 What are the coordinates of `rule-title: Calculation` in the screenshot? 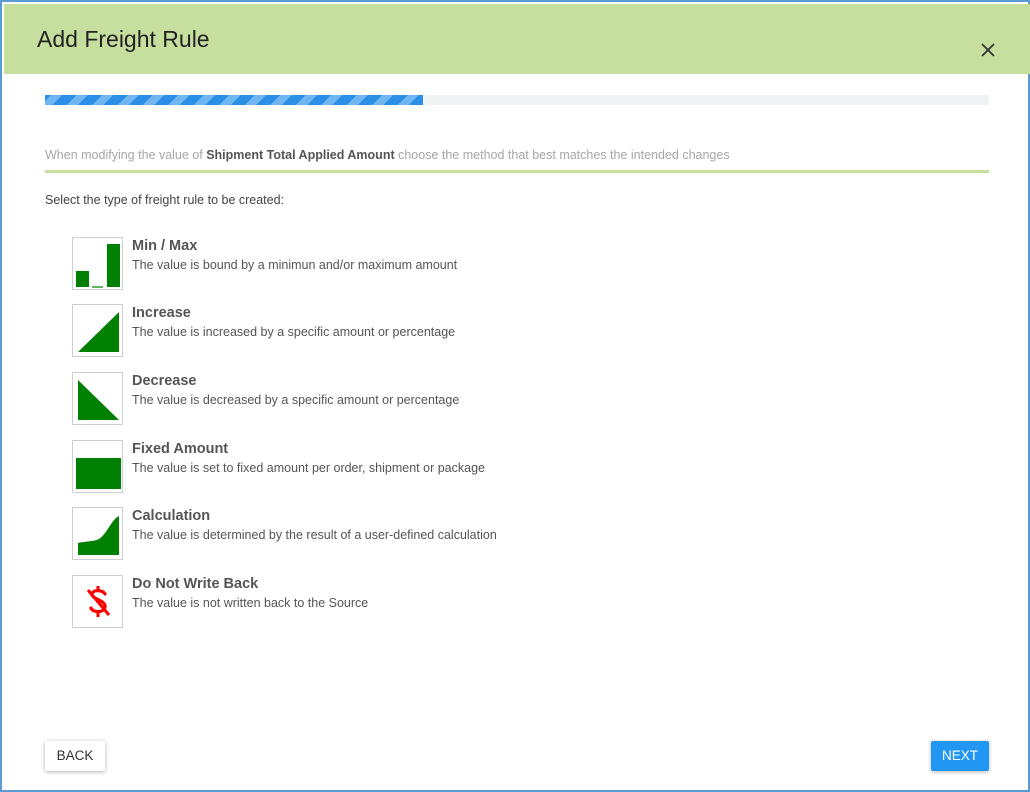 It's located at (171, 516).